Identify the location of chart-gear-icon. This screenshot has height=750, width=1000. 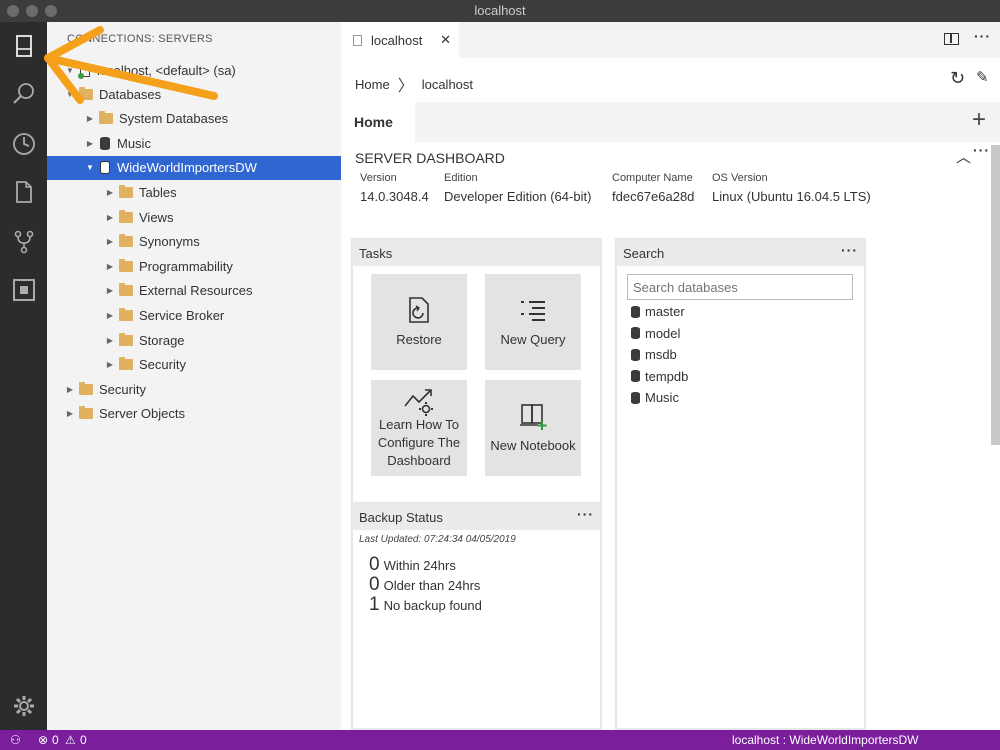
(418, 402).